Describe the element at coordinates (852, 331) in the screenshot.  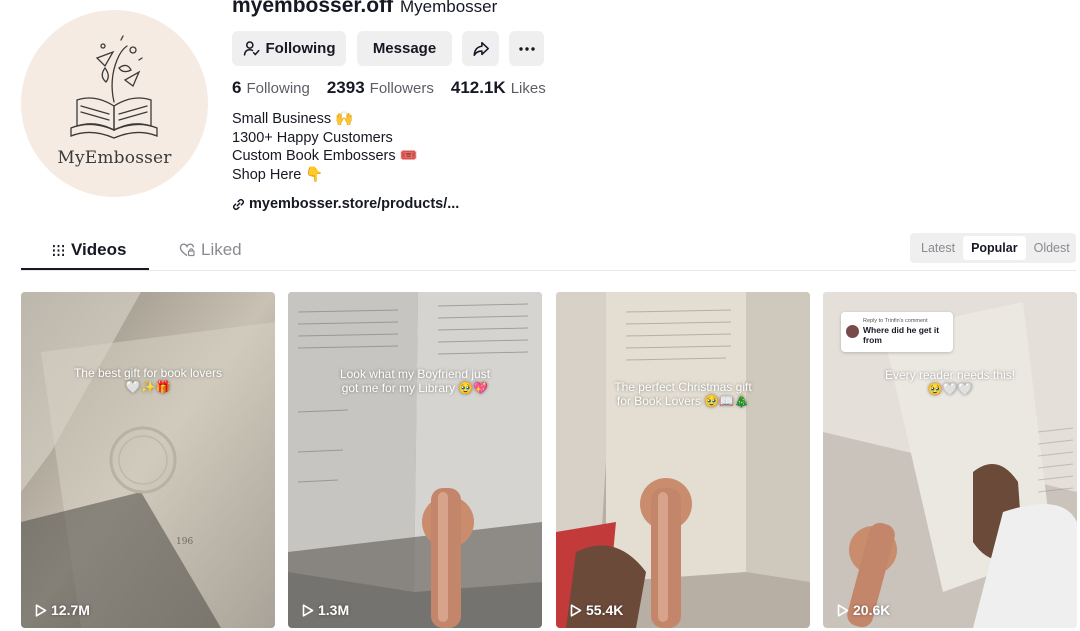
I see `commenter-avatar` at that location.